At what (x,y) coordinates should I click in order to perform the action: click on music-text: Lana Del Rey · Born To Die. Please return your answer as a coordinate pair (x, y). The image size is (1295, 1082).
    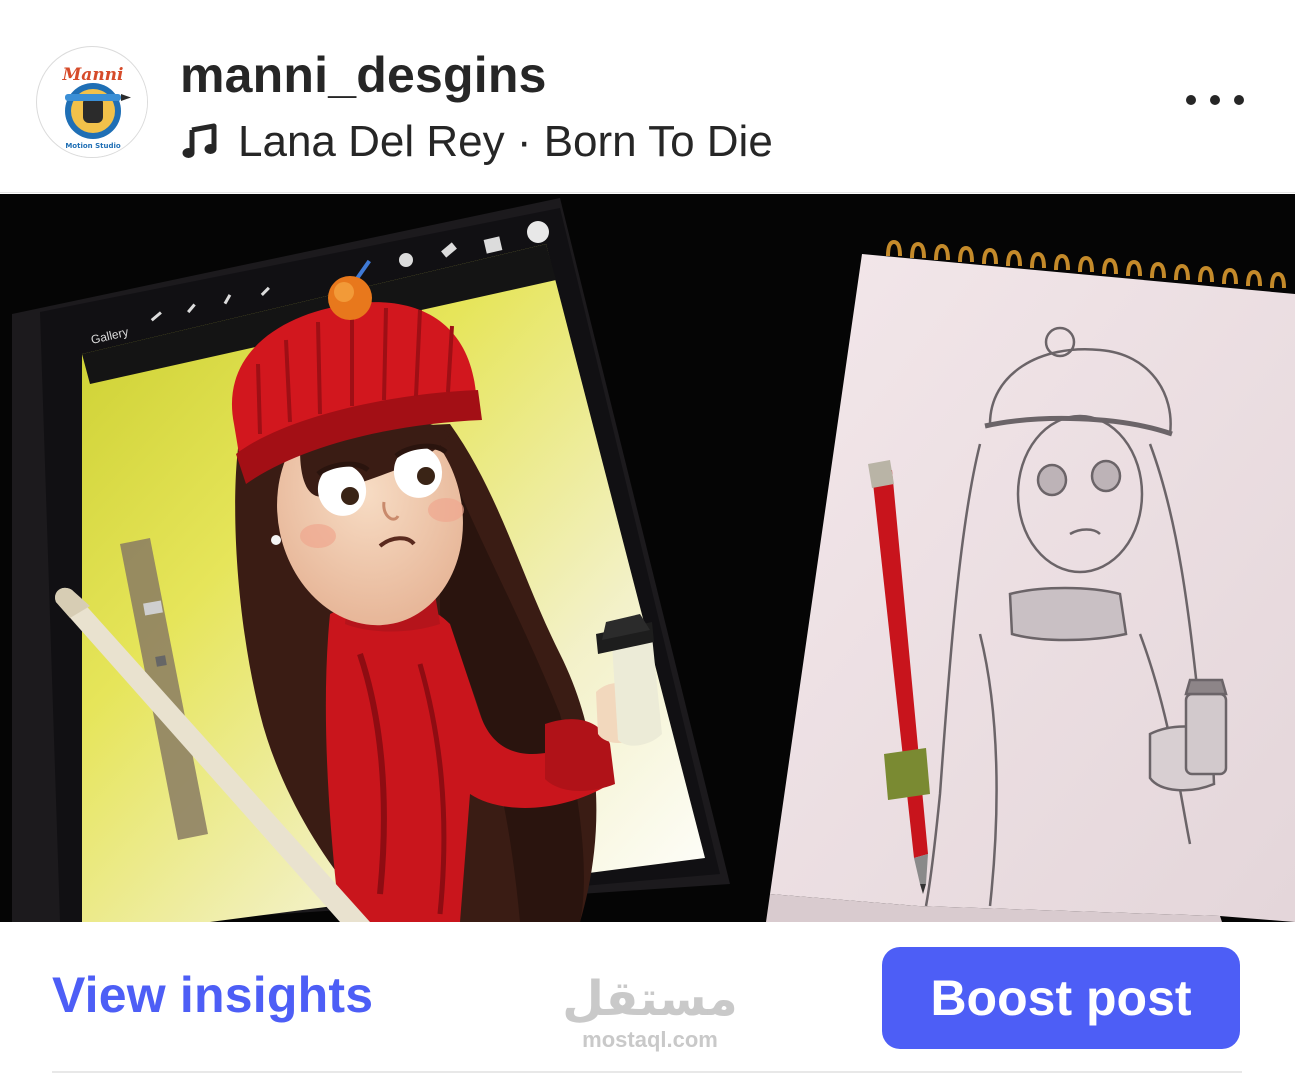
    Looking at the image, I should click on (505, 141).